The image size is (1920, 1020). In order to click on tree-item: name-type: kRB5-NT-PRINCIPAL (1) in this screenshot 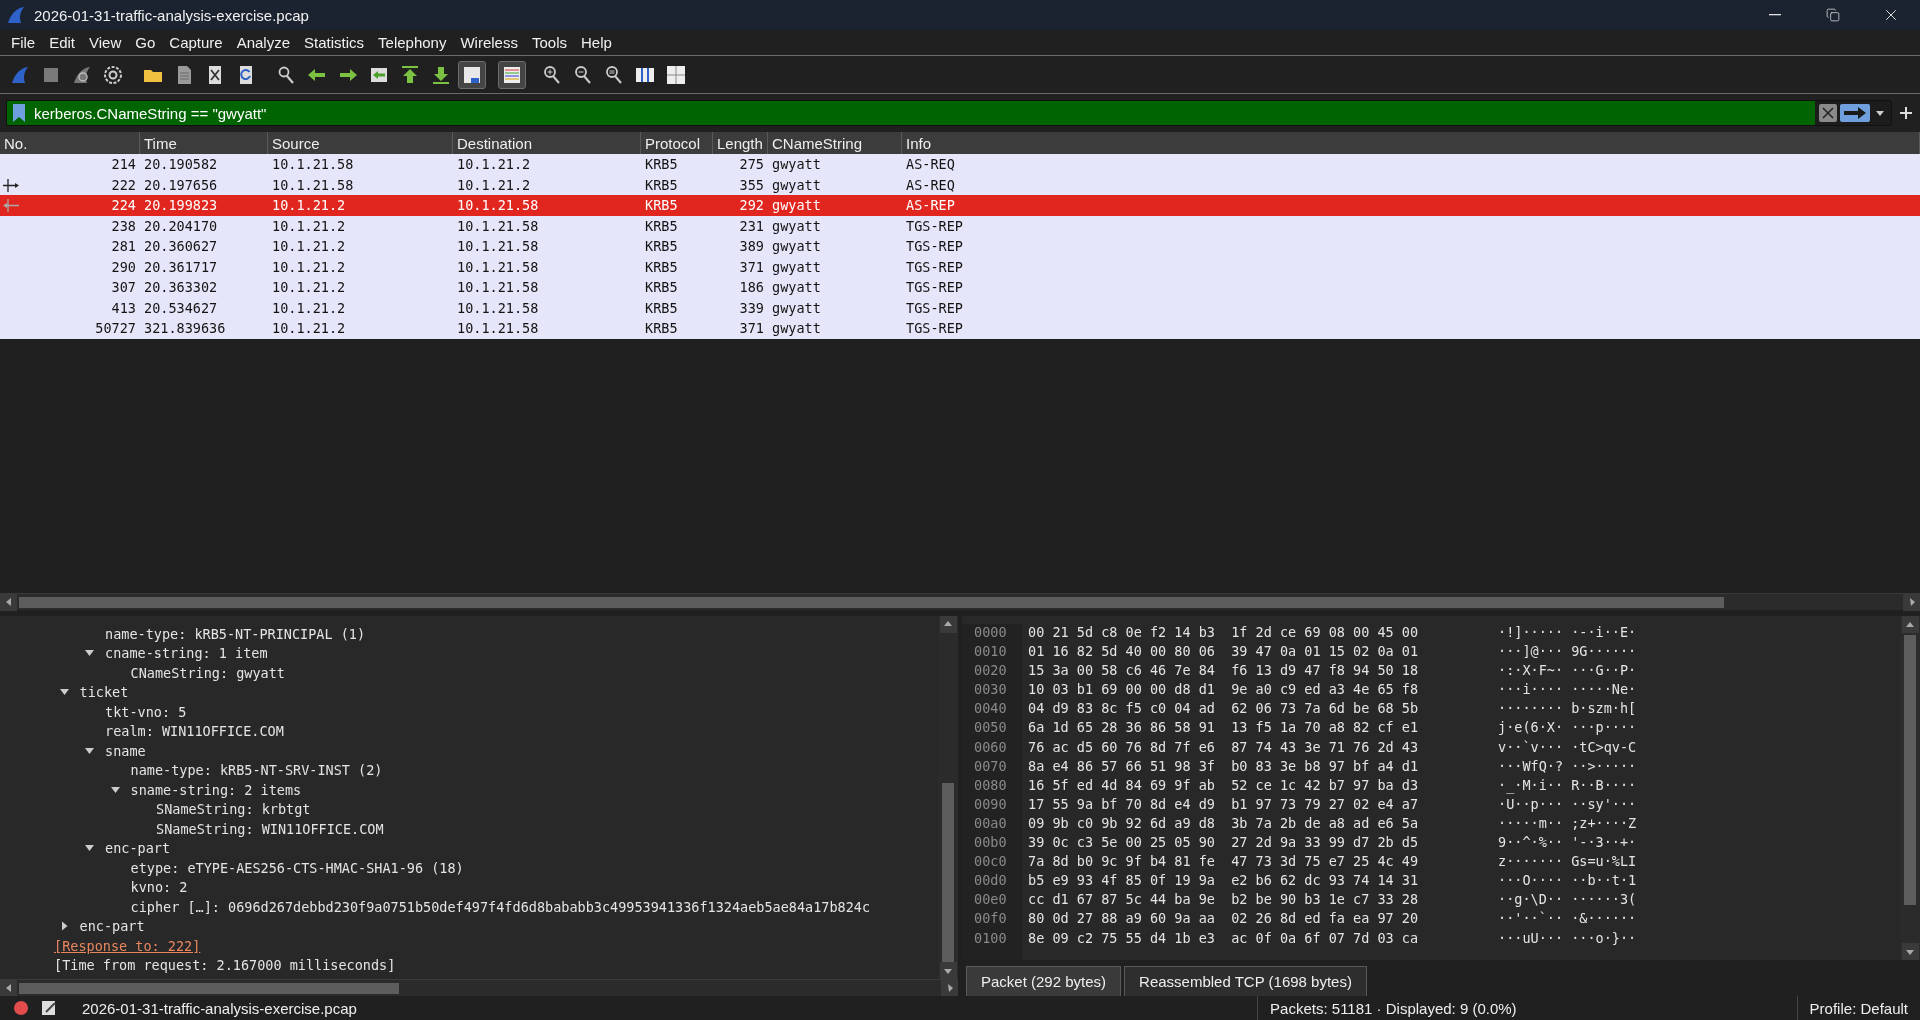, I will do `click(235, 633)`.